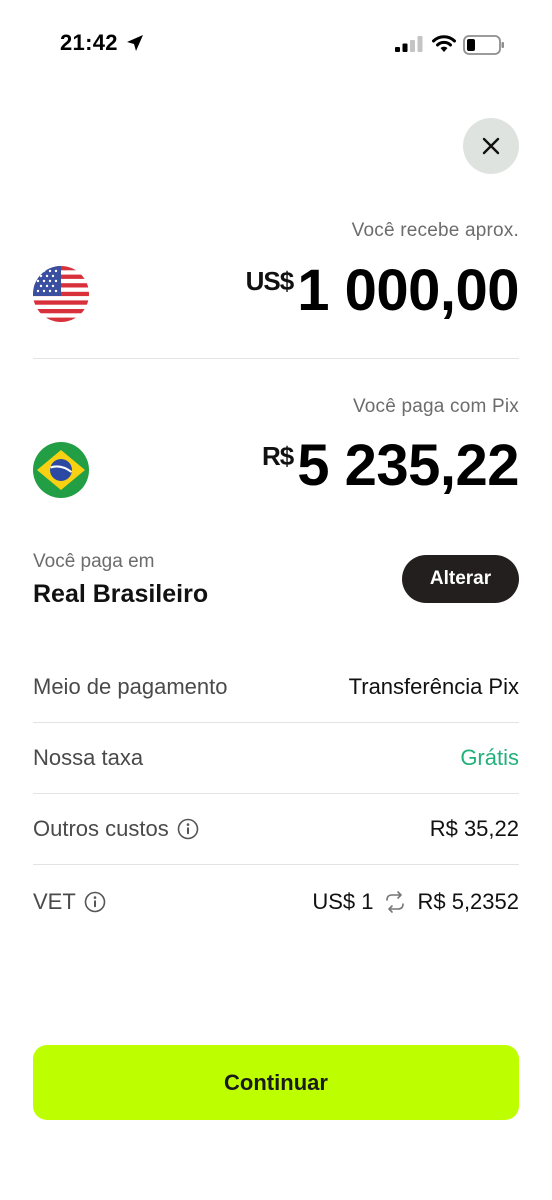  What do you see at coordinates (343, 901) in the screenshot?
I see `vet-from: US$ 1` at bounding box center [343, 901].